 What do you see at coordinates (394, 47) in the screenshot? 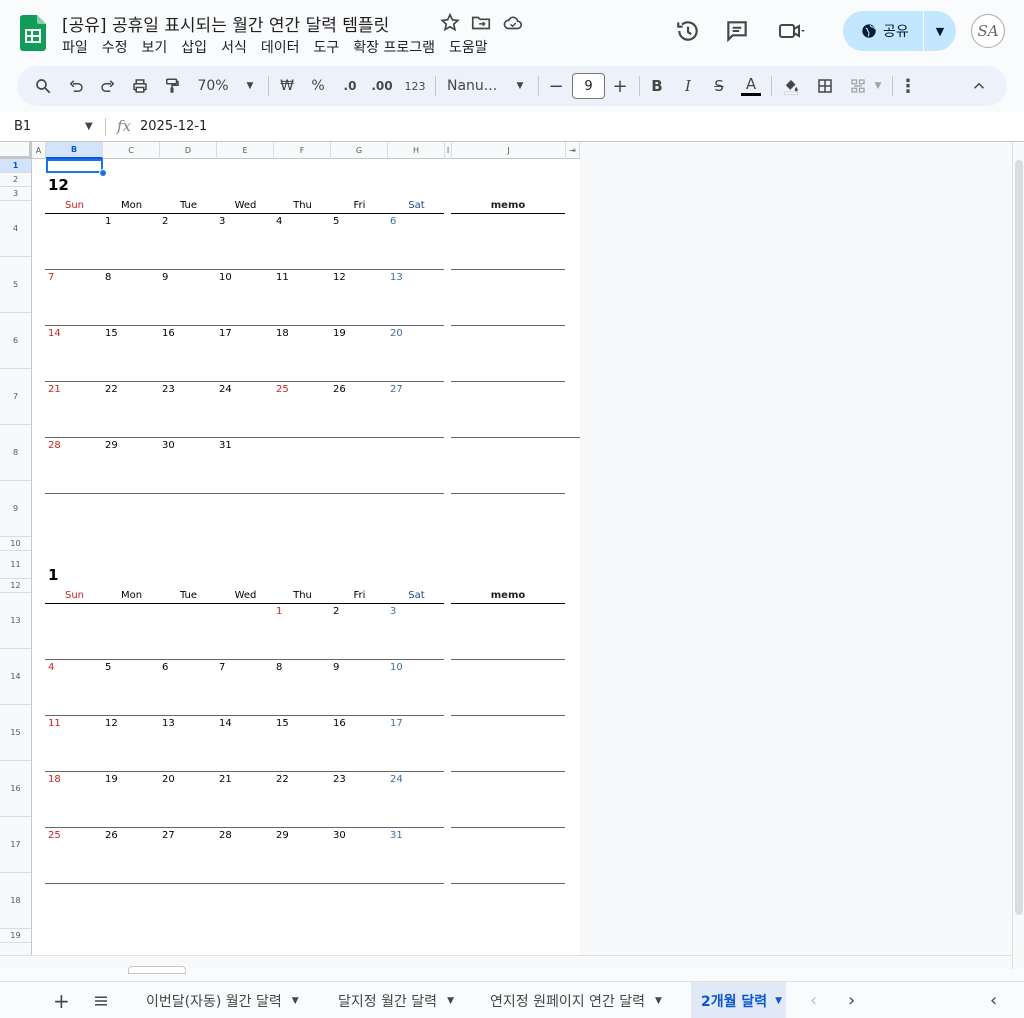
I see `menu-extensions: 확장 프로그램` at bounding box center [394, 47].